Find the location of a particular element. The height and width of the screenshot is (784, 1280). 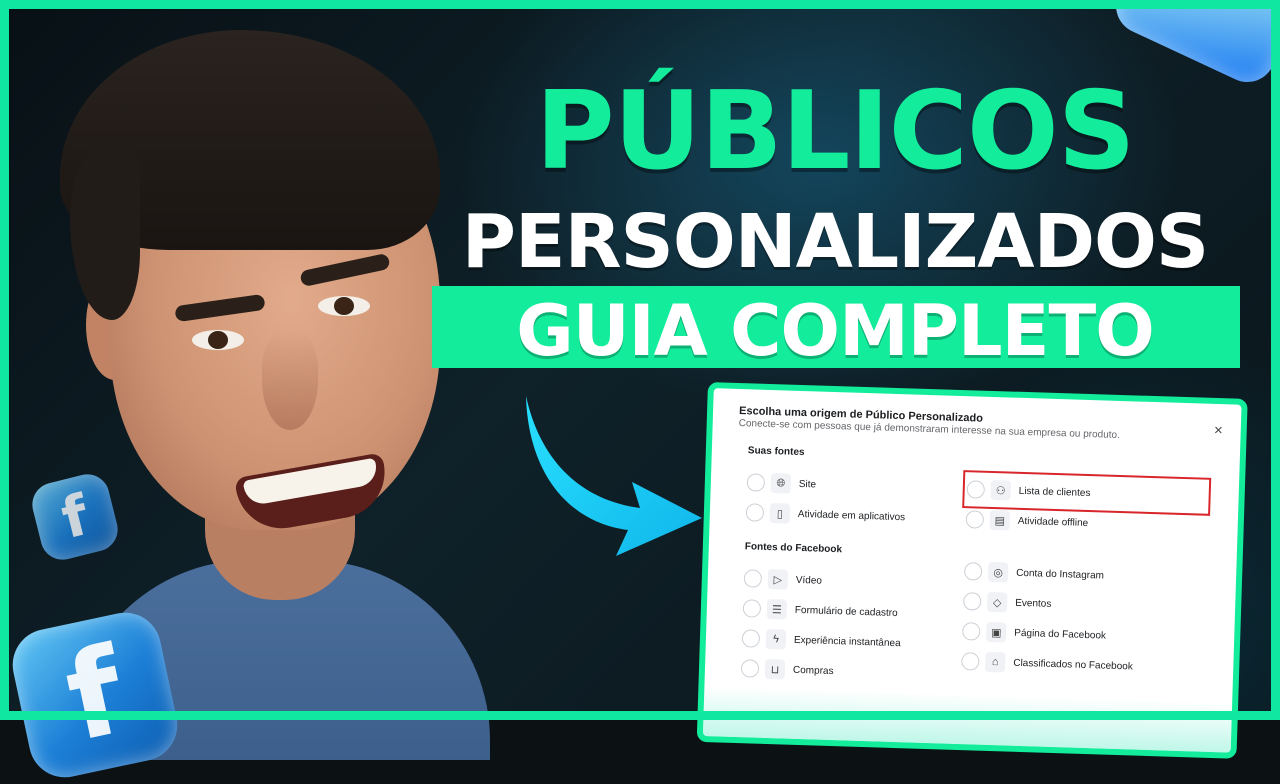

form-icon: ☰ is located at coordinates (777, 609).